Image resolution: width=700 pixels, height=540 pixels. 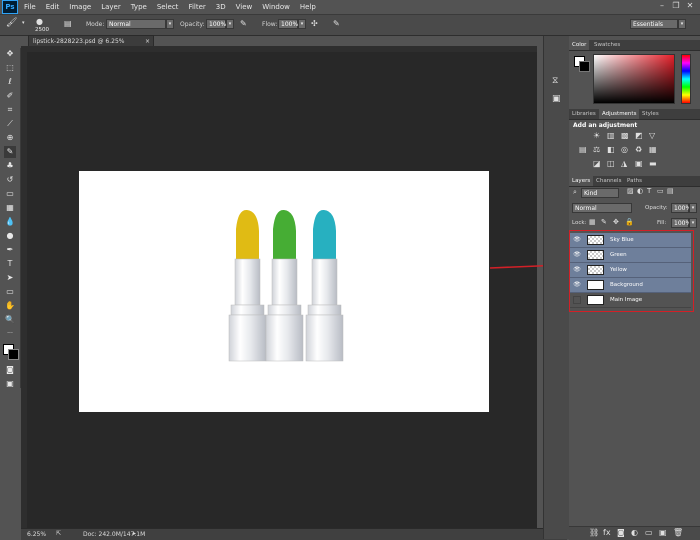 What do you see at coordinates (302, 24) in the screenshot?
I see `flow-dropdown-icon: ▾` at bounding box center [302, 24].